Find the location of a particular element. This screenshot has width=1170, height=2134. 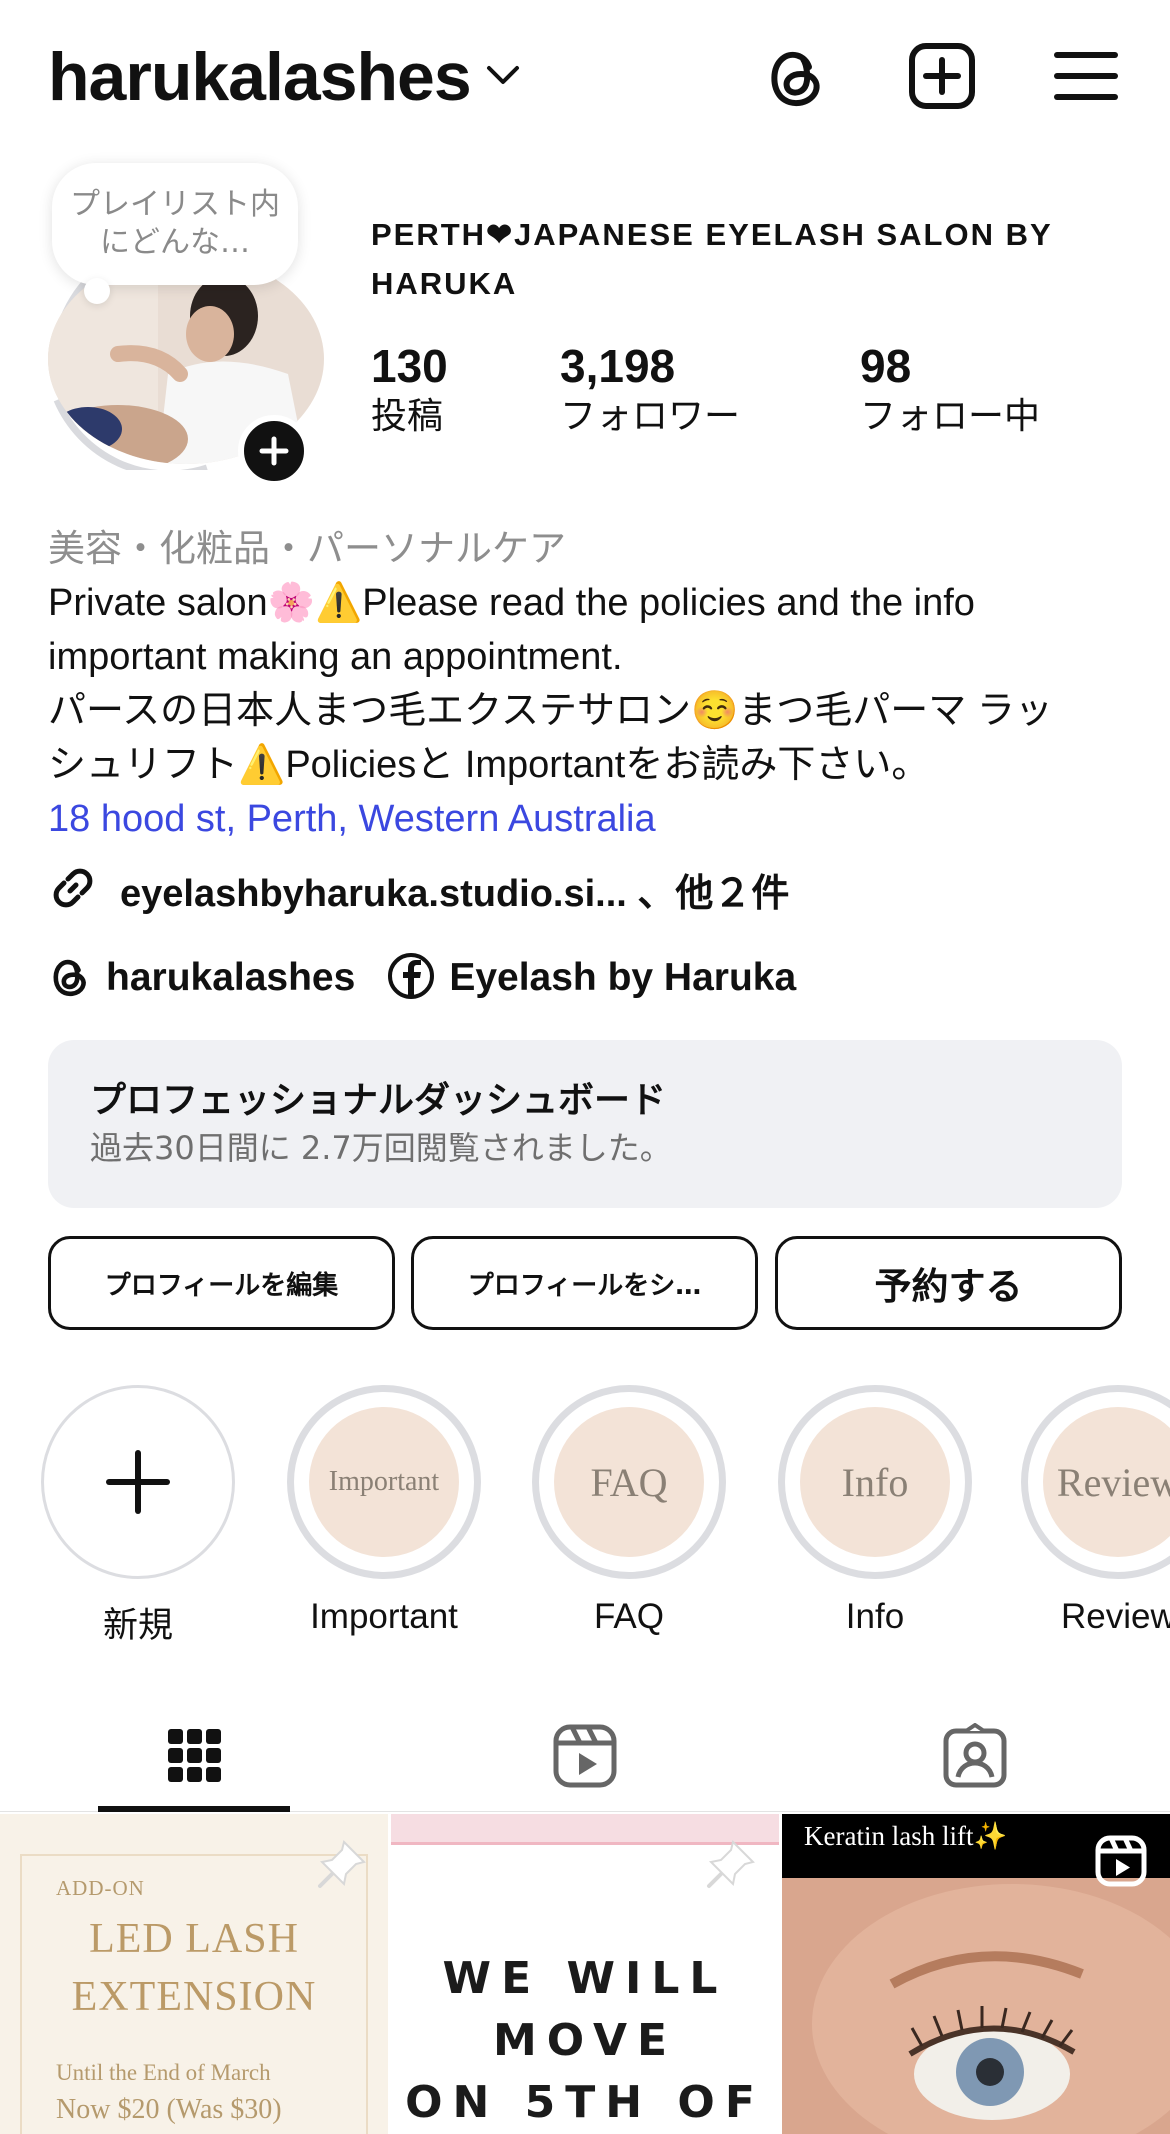

dashboard-title: プロフェッショナルダッシュボード is located at coordinates (378, 1100).